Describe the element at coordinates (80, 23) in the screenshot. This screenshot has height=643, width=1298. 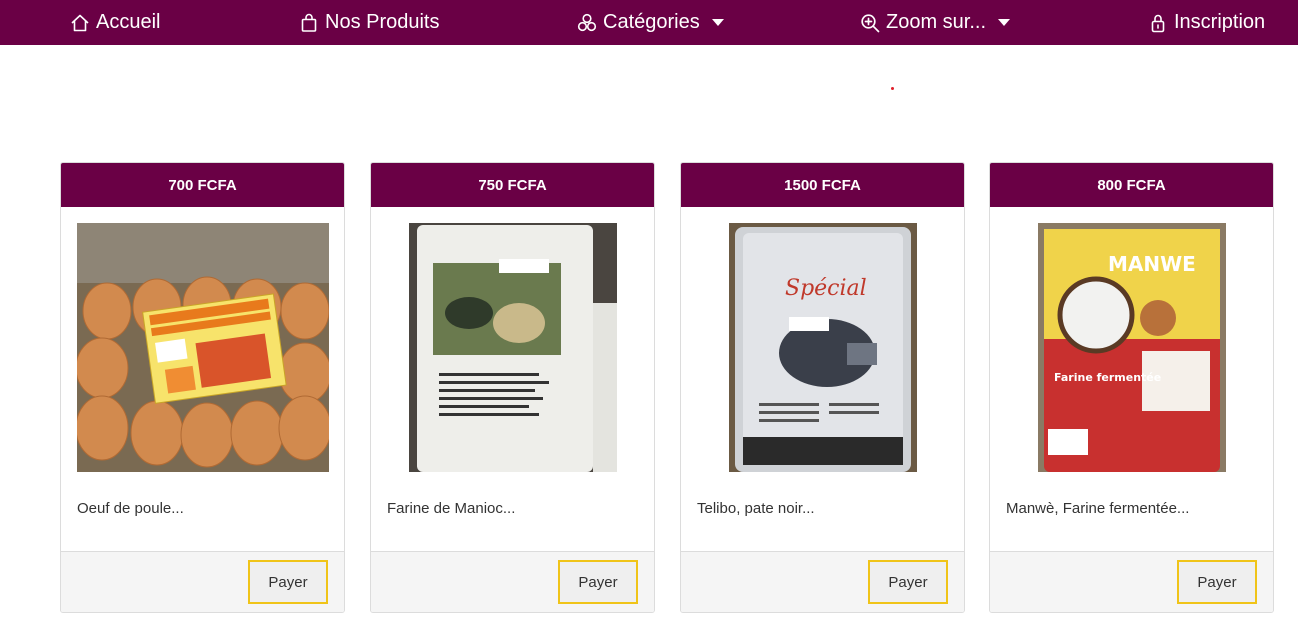
I see `home-icon` at that location.